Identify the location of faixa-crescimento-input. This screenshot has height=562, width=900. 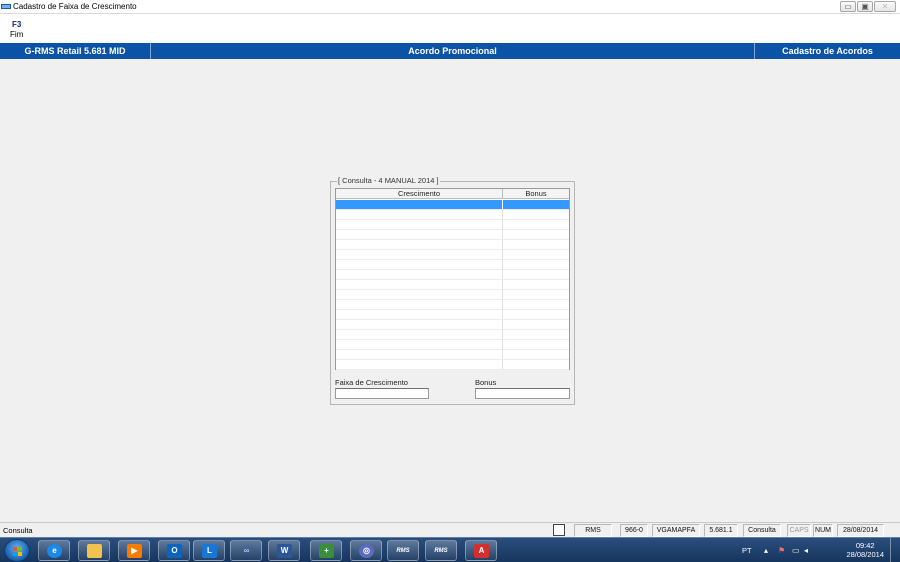
(382, 393).